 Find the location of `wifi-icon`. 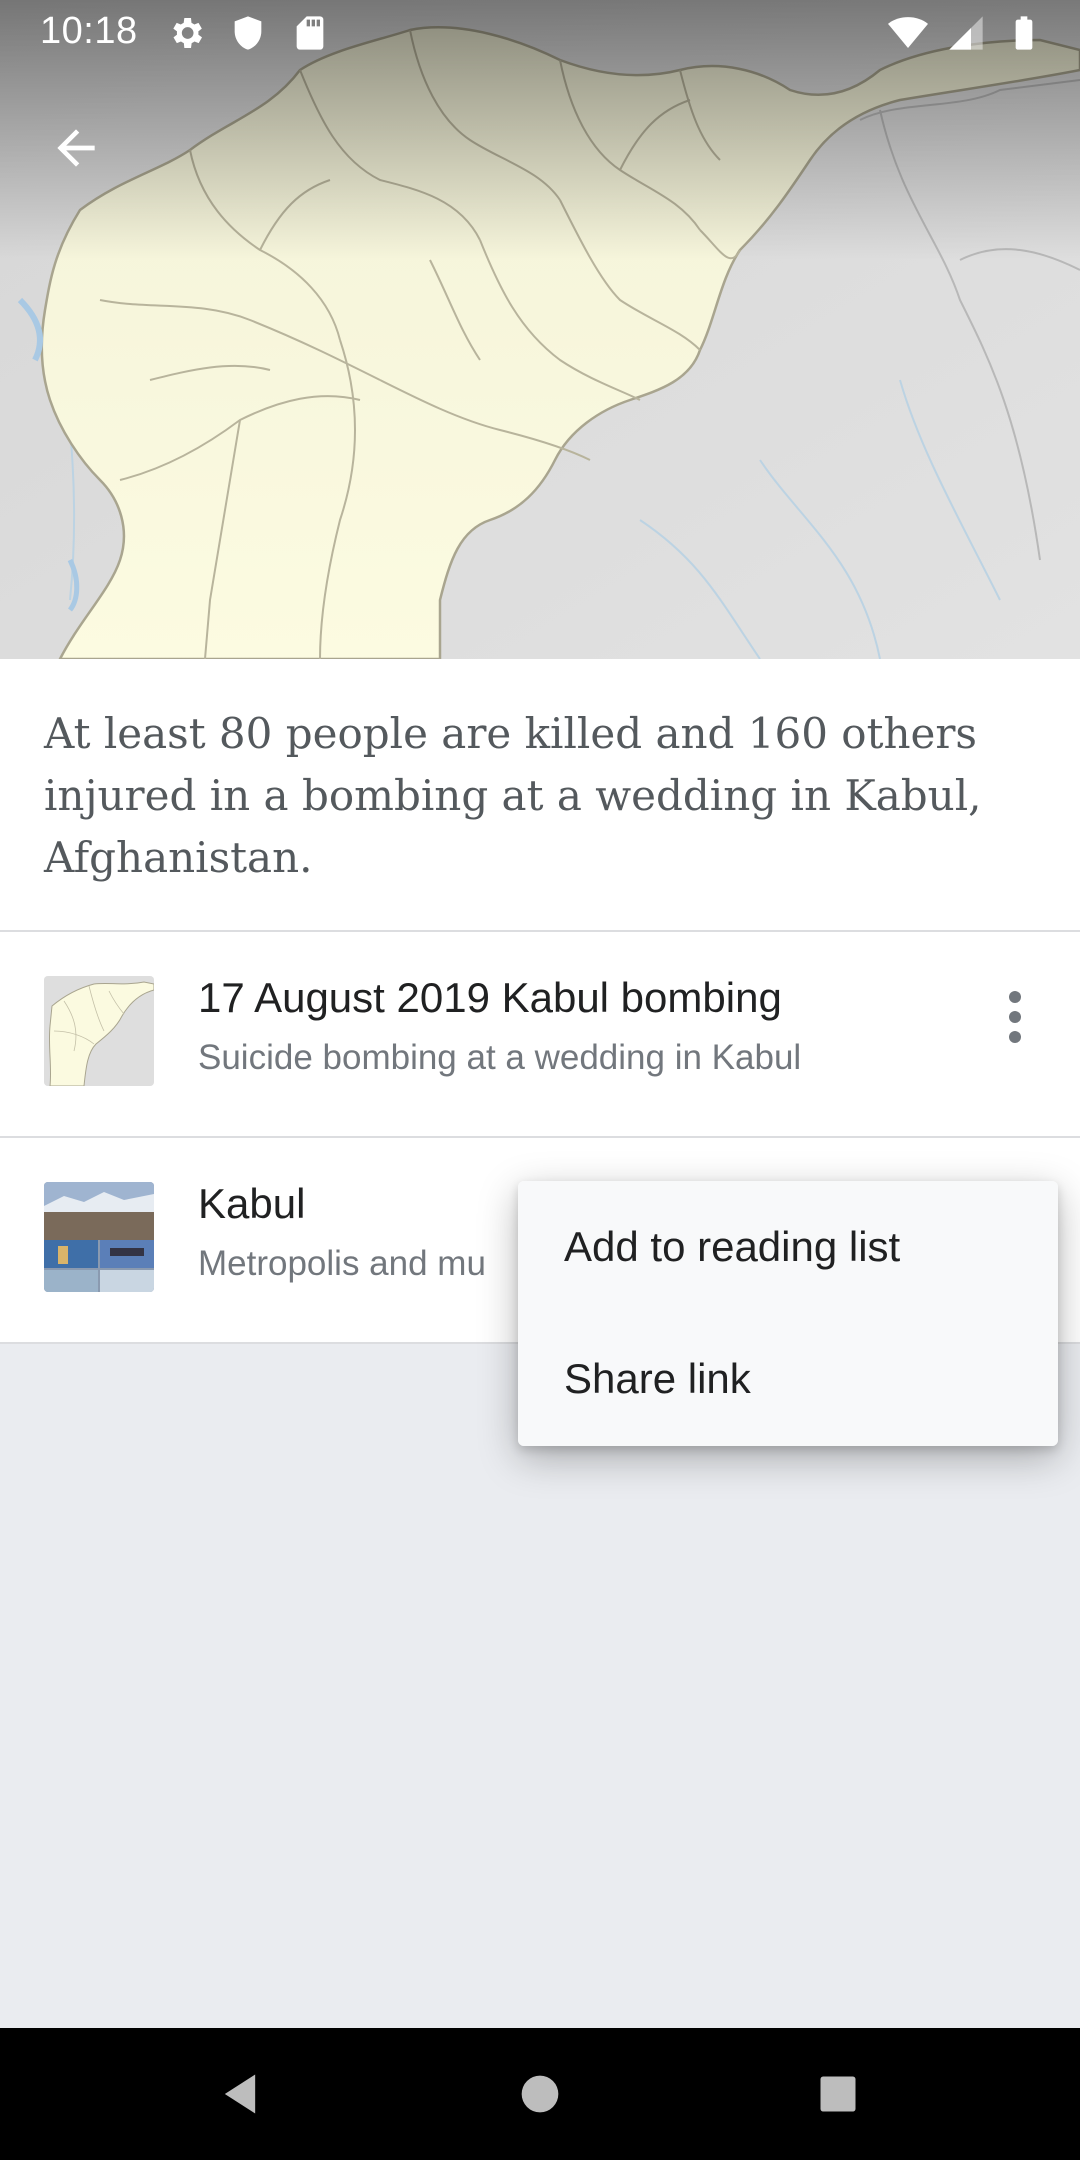

wifi-icon is located at coordinates (908, 32).